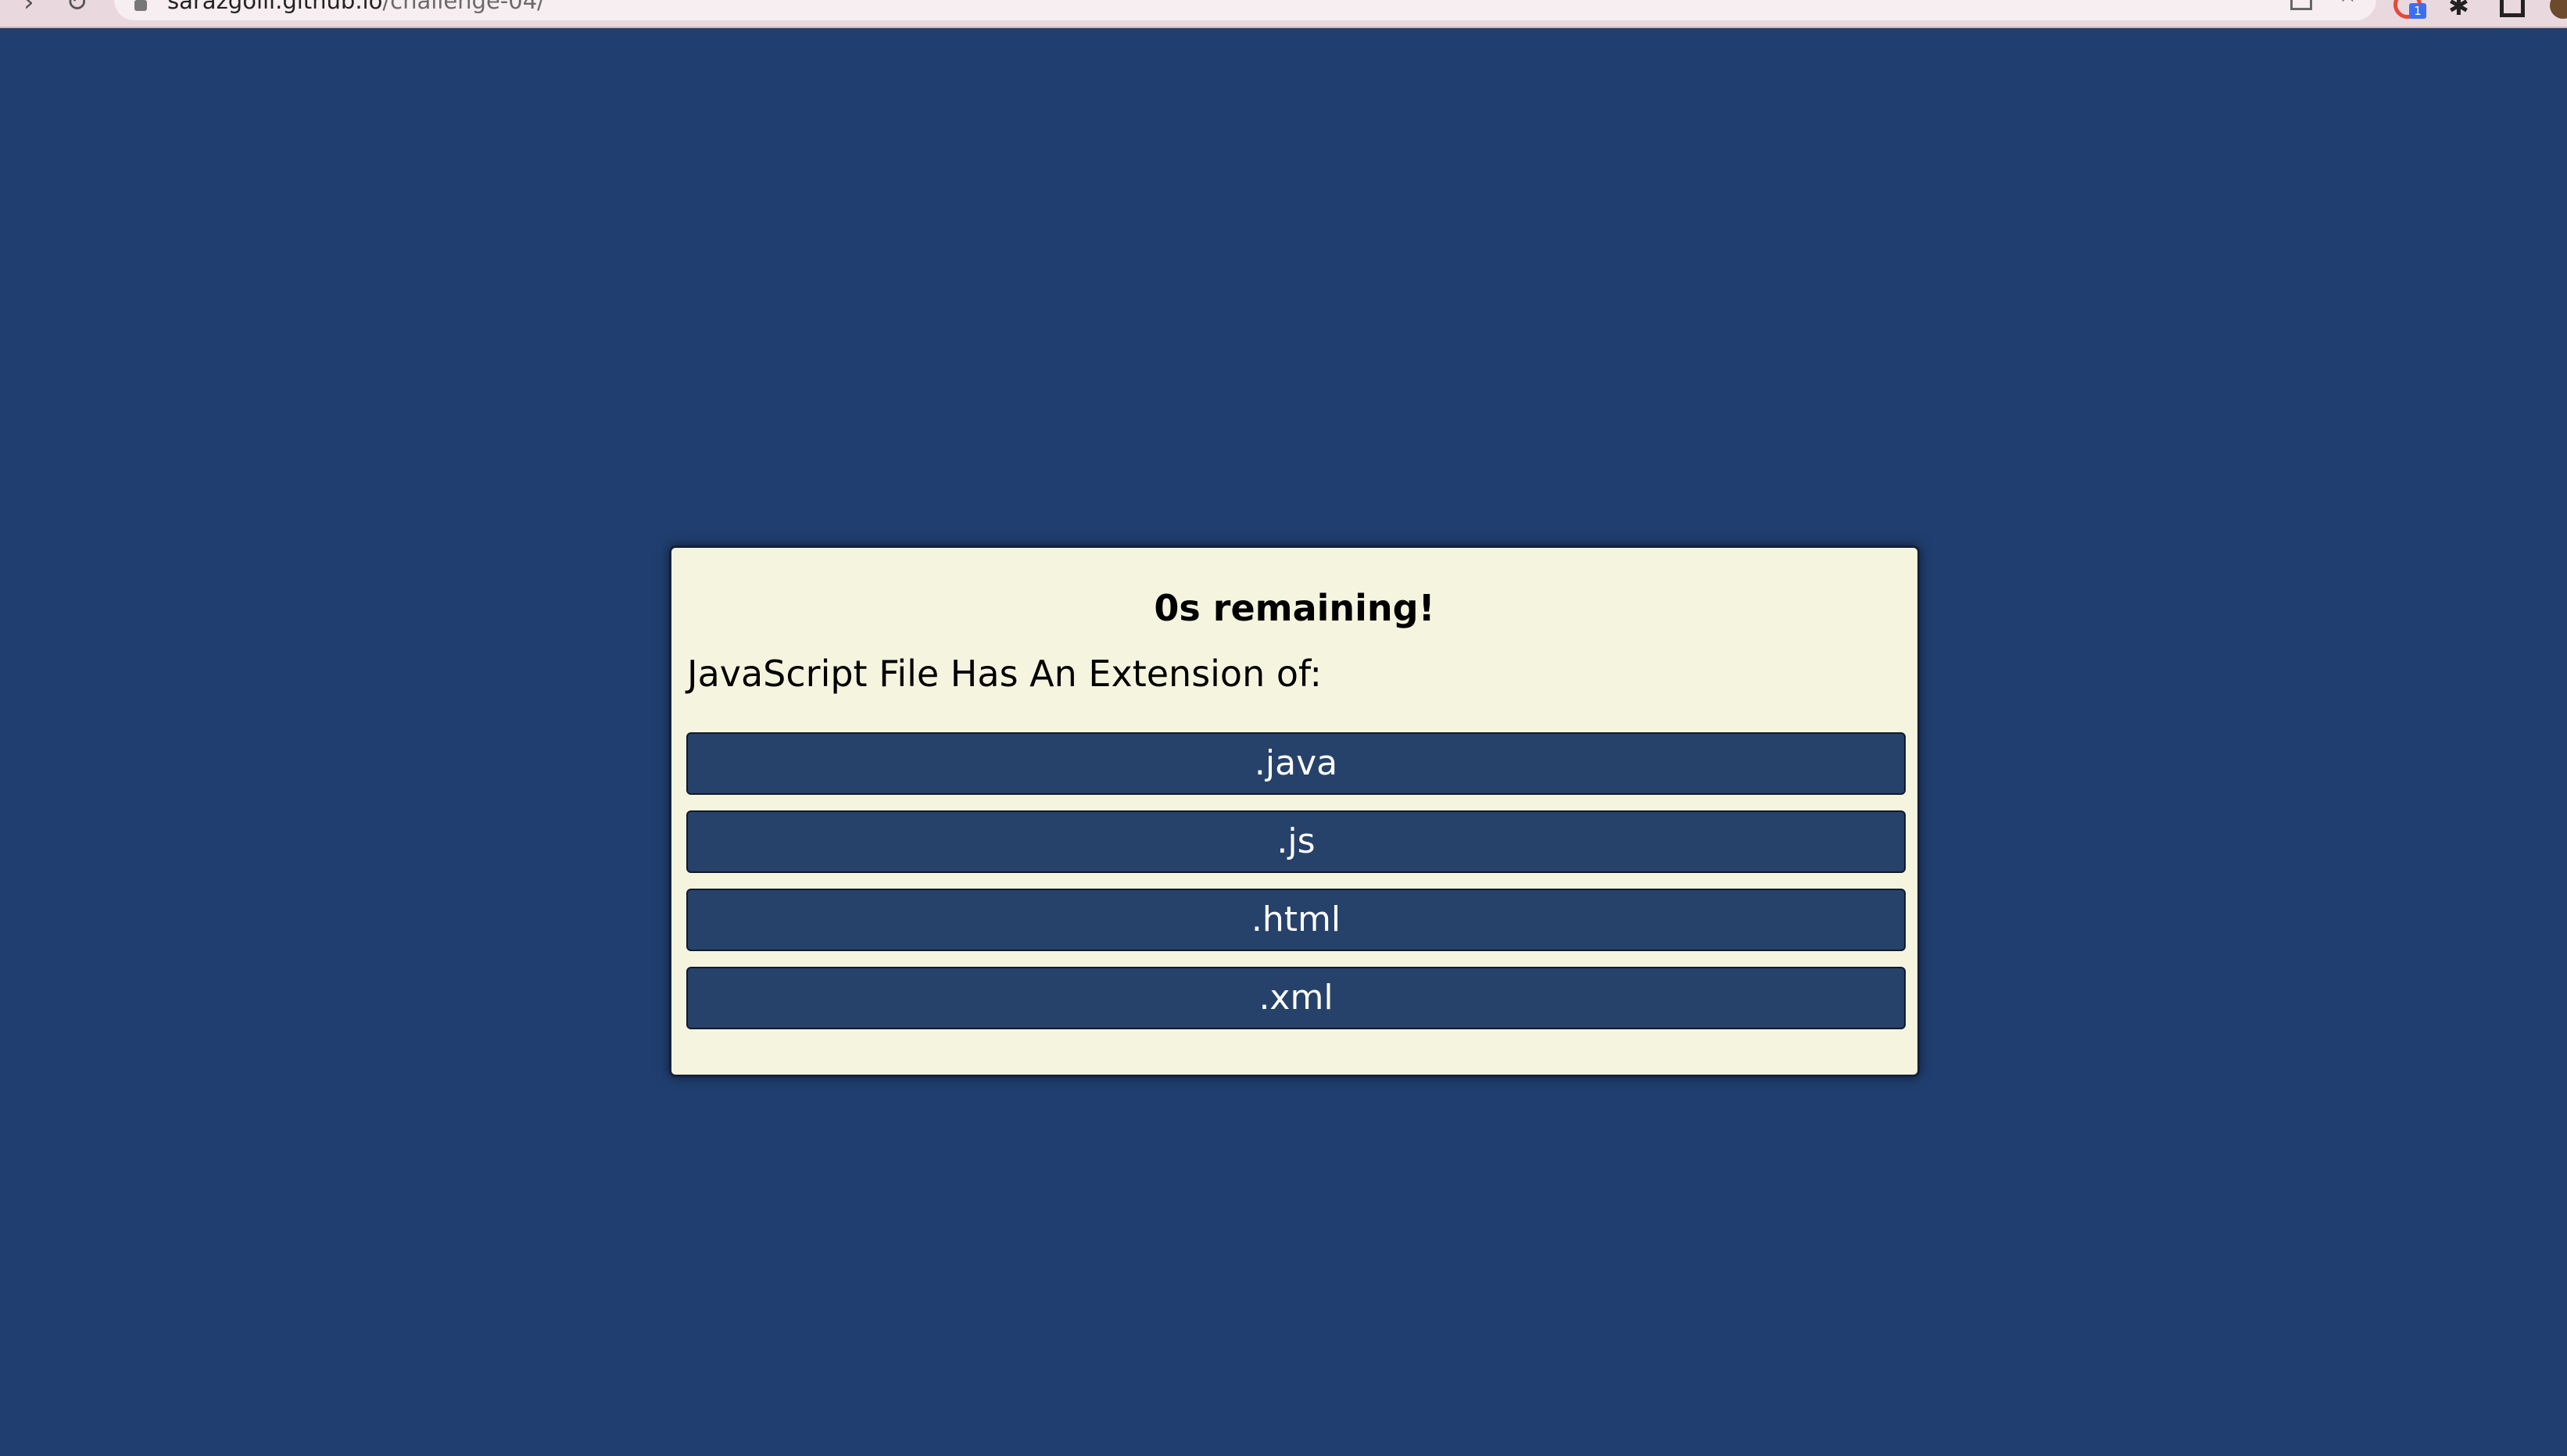  Describe the element at coordinates (1296, 998) in the screenshot. I see `choice-button-xml: .xml` at that location.